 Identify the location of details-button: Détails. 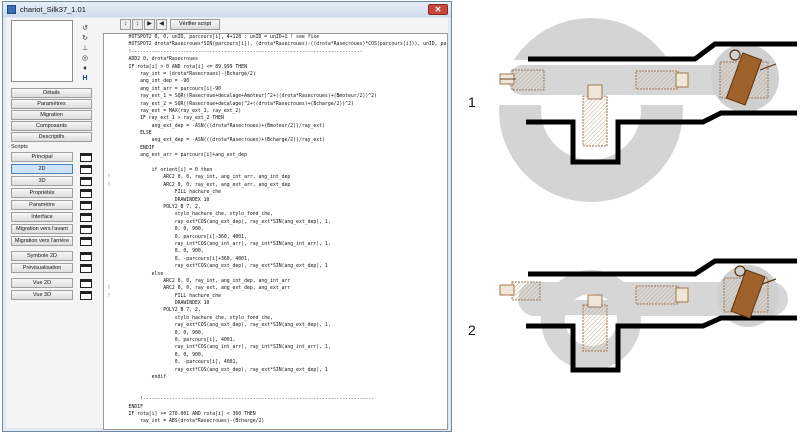
(51, 93).